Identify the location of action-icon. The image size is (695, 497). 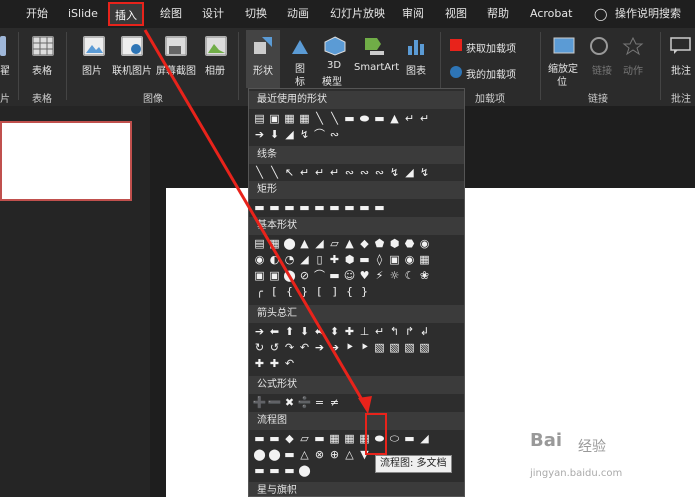
(633, 46).